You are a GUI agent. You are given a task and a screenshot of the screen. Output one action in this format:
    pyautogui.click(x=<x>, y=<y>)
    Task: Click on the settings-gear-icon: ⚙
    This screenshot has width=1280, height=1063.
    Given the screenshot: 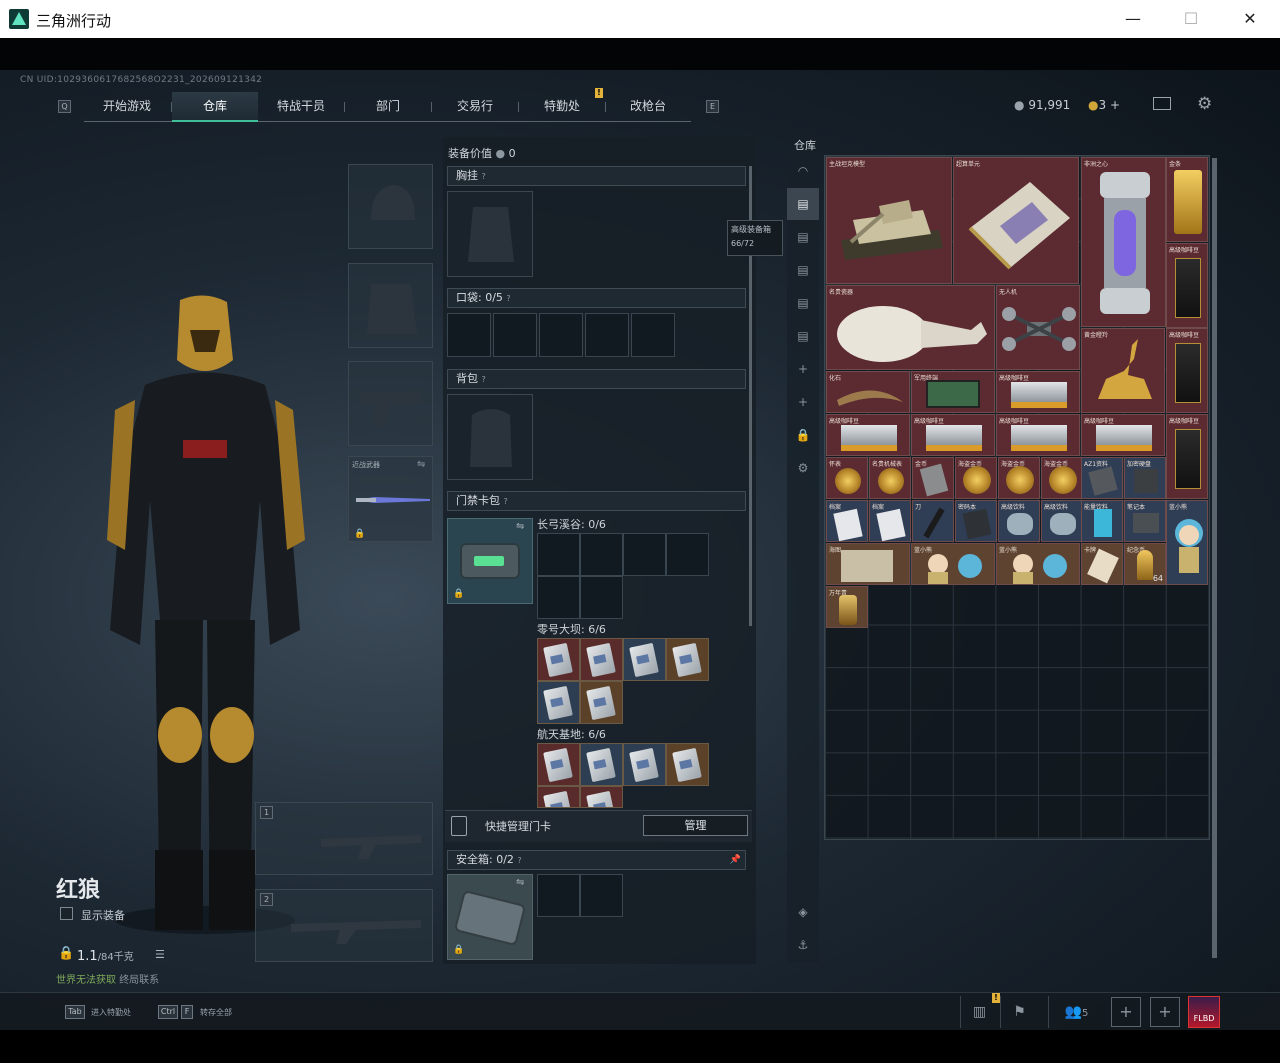 What is the action you would take?
    pyautogui.click(x=1204, y=104)
    